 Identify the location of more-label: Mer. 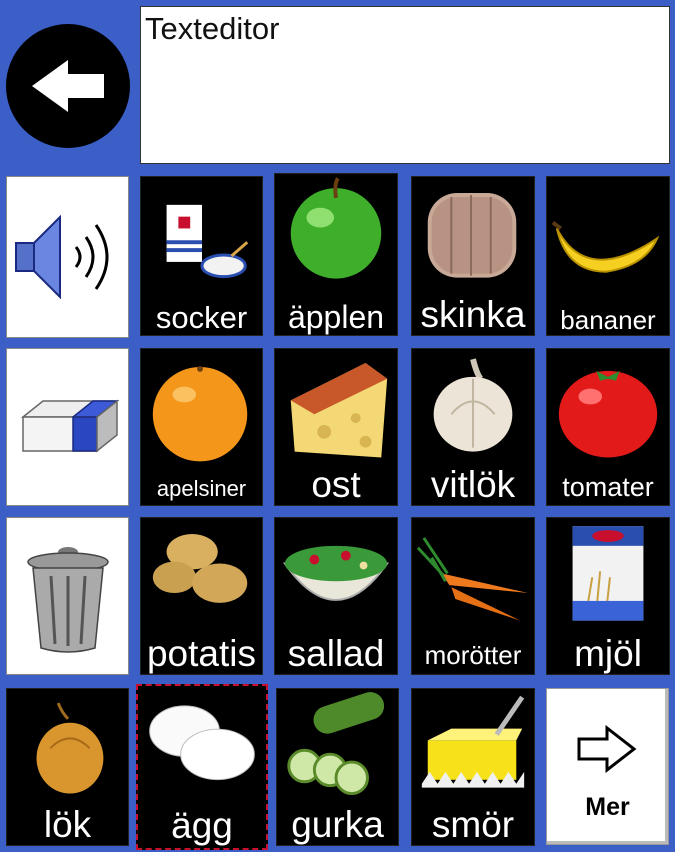
(607, 807).